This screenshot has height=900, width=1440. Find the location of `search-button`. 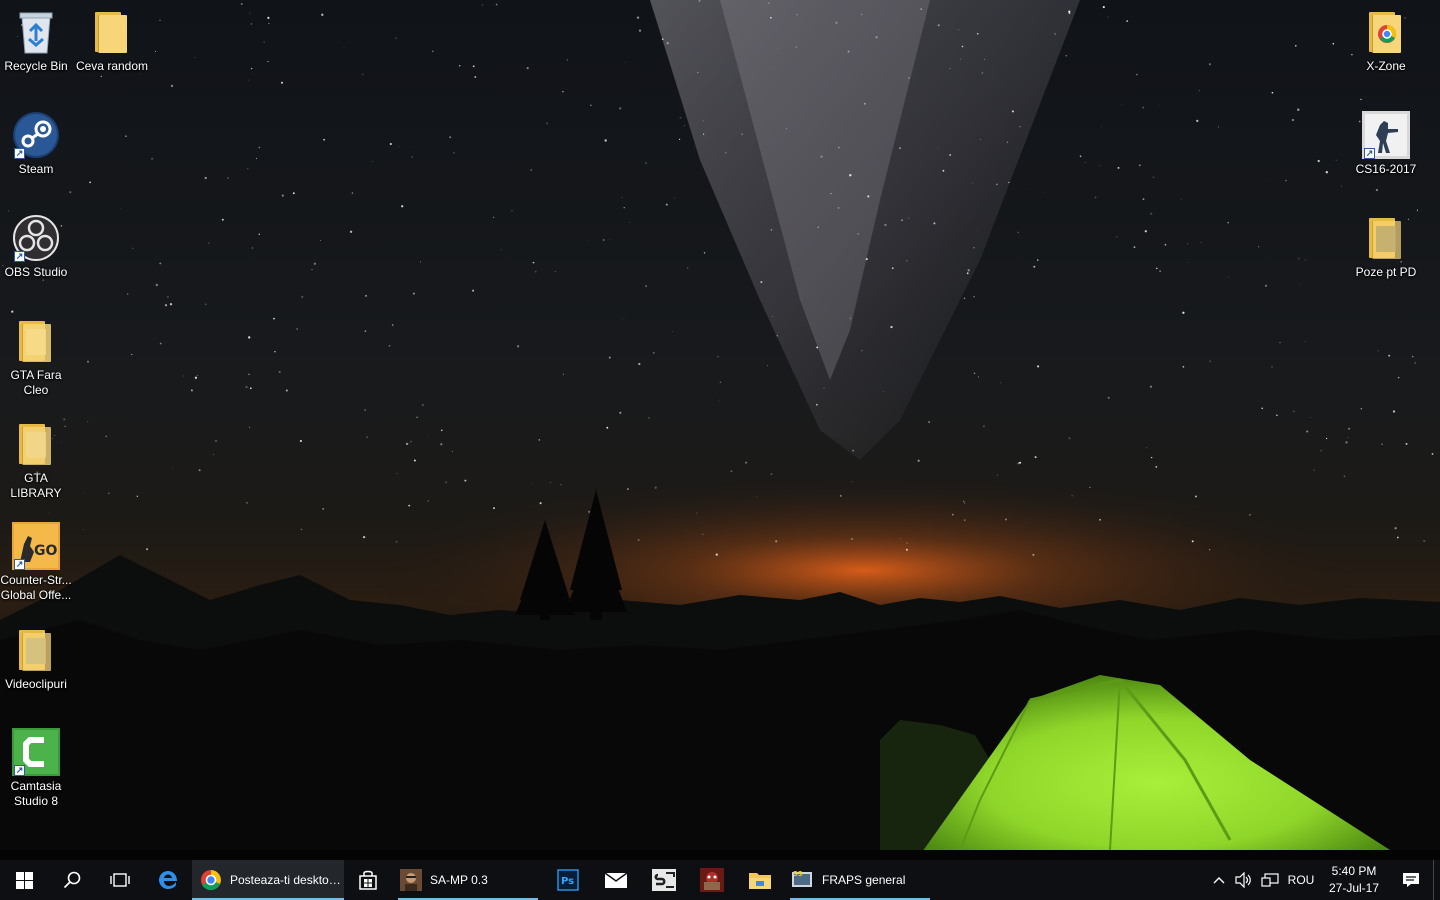

search-button is located at coordinates (72, 880).